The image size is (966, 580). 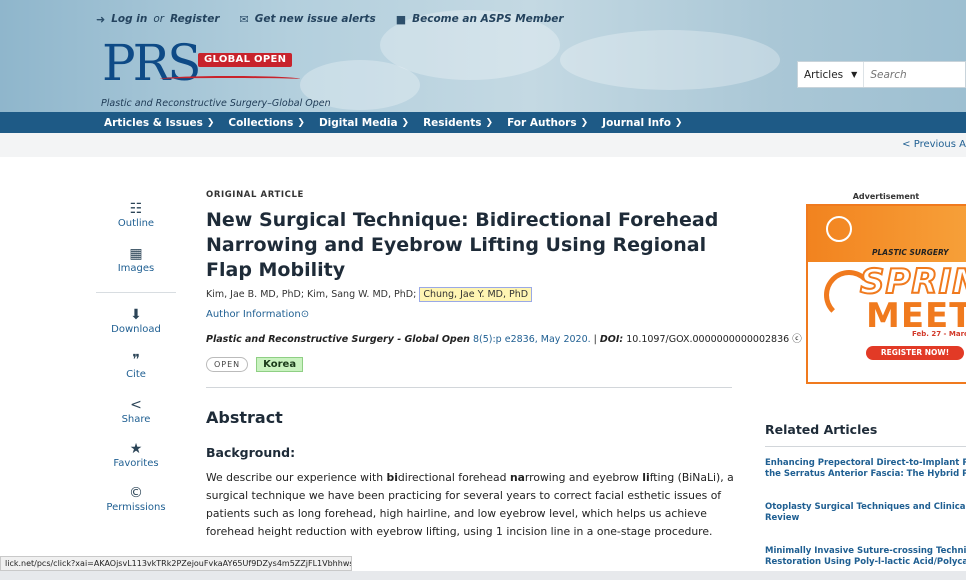 I want to click on search-scope-select: Articles ▼, so click(x=831, y=74).